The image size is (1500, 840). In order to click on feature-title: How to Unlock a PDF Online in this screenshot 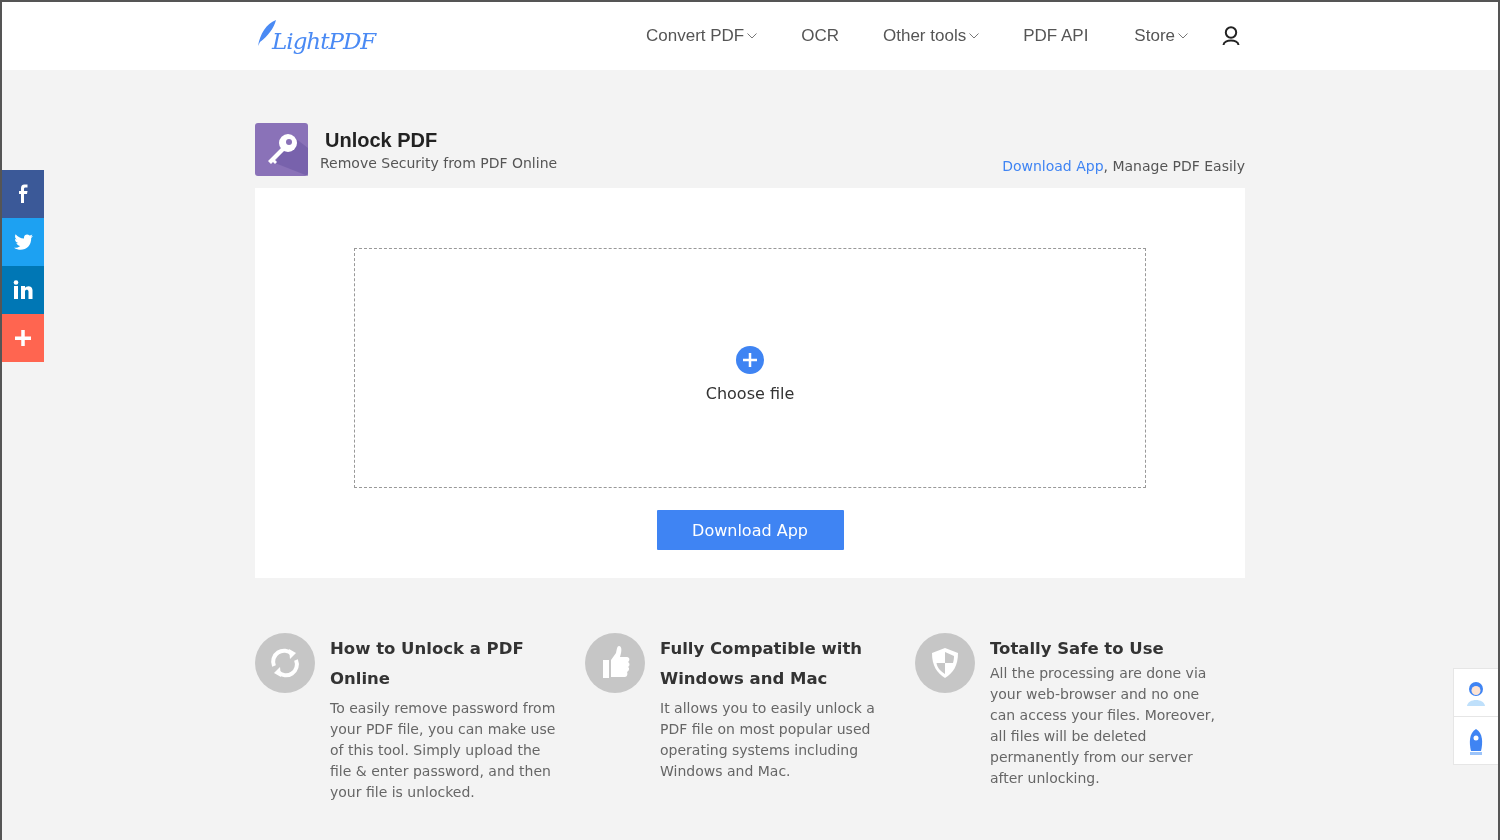, I will do `click(427, 664)`.